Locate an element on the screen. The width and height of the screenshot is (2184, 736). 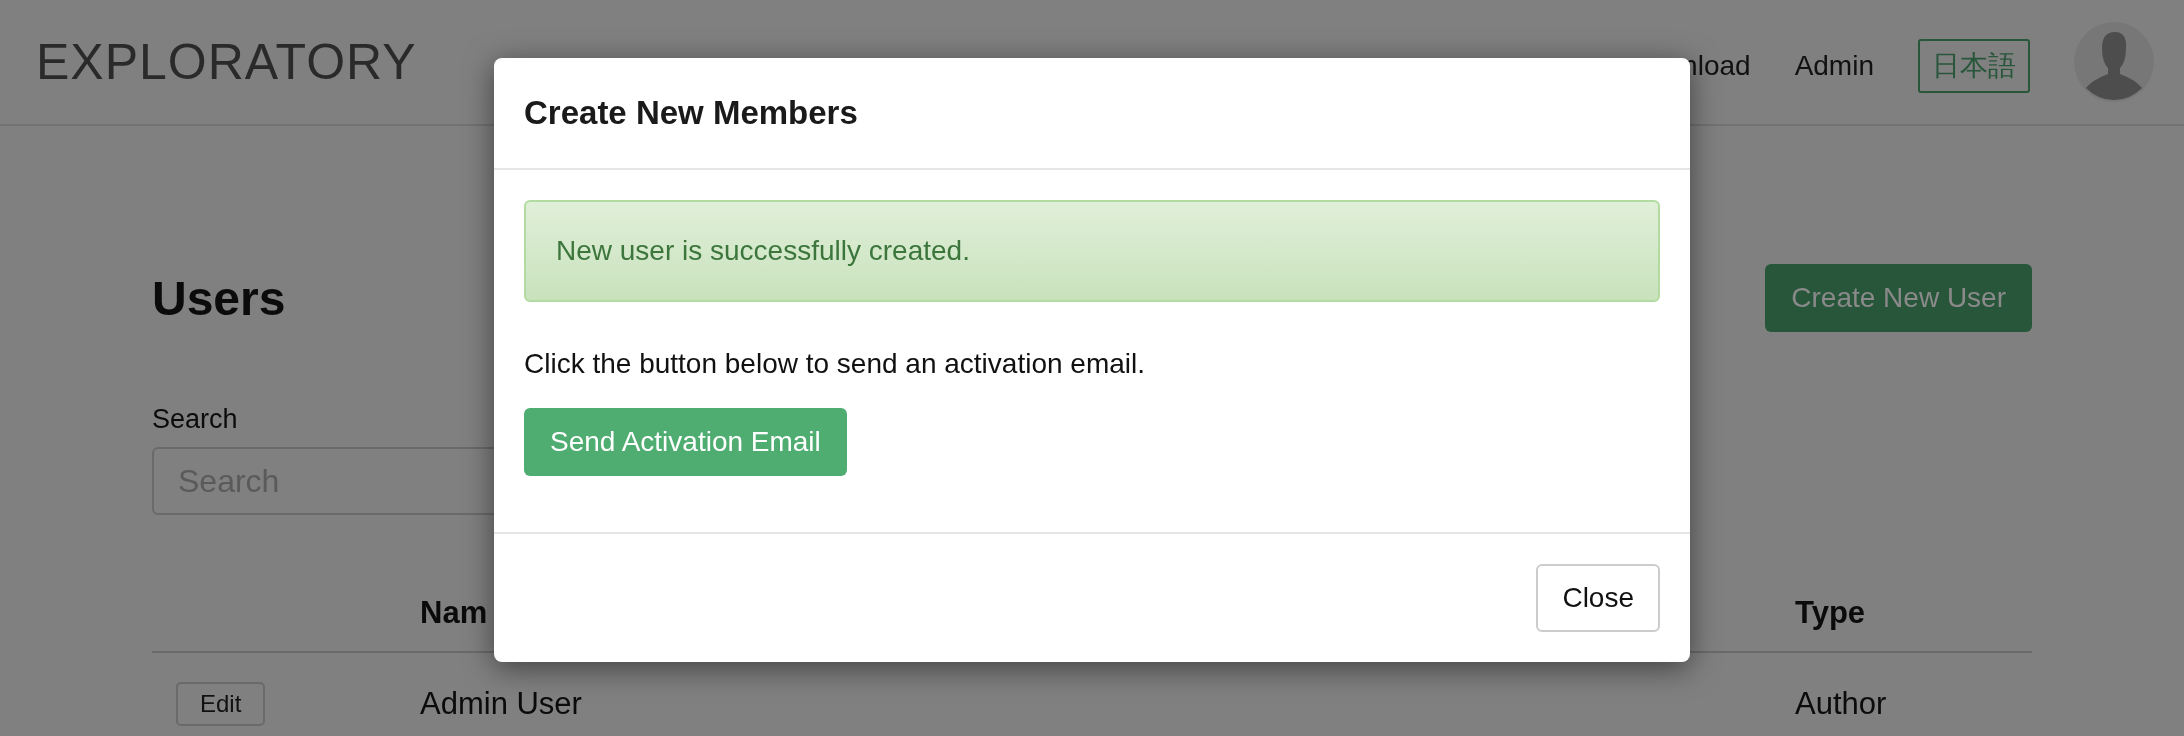
modal-message: Click the button below to send an activation email. is located at coordinates (835, 364).